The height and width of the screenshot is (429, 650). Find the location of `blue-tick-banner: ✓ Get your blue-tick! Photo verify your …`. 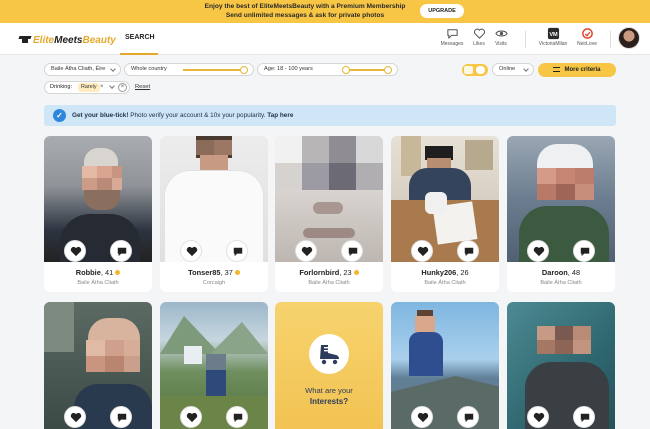

blue-tick-banner: ✓ Get your blue-tick! Photo verify your … is located at coordinates (330, 115).